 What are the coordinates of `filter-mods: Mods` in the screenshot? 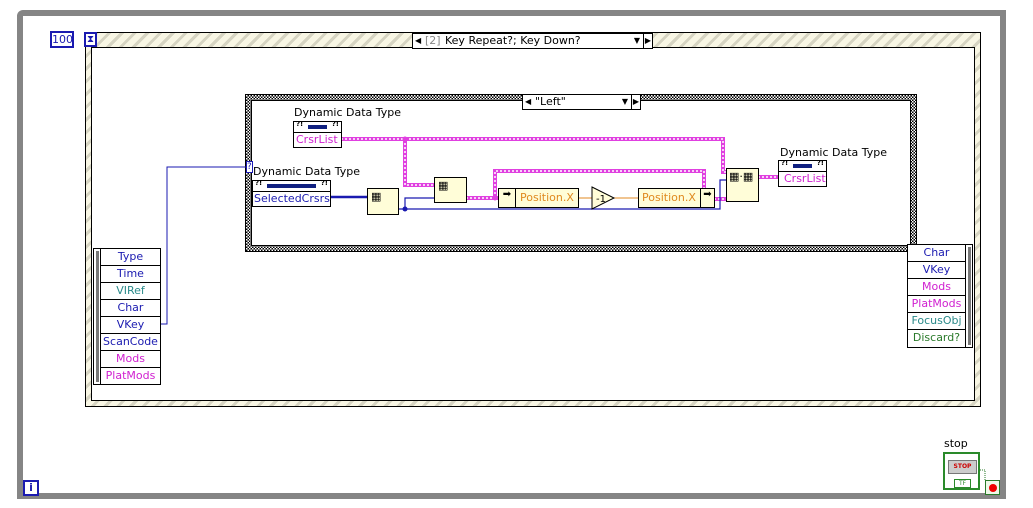 It's located at (936, 287).